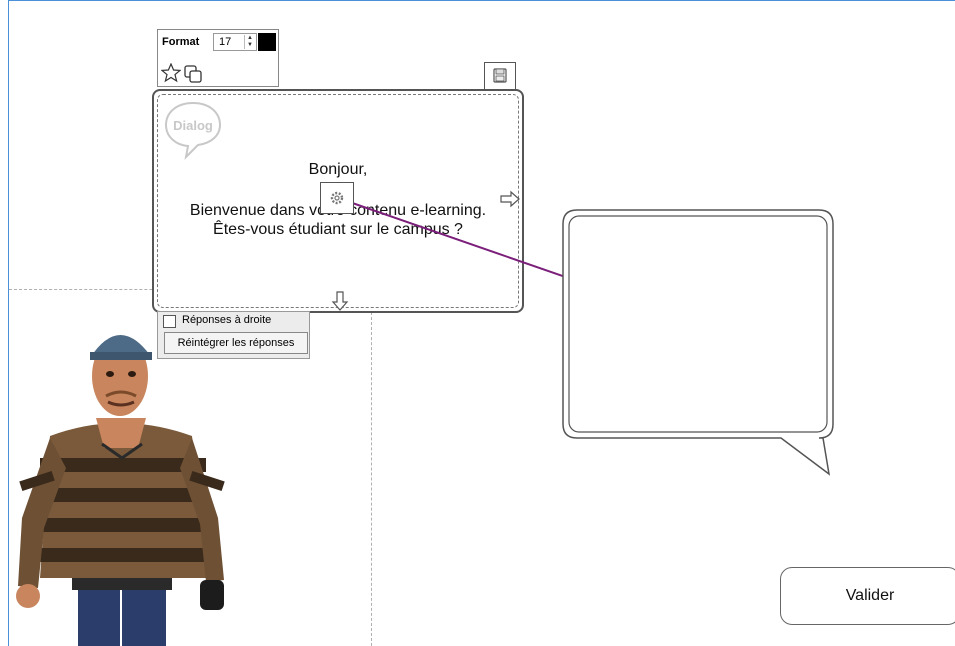 The width and height of the screenshot is (955, 646). What do you see at coordinates (4, 323) in the screenshot?
I see `window-left-border` at bounding box center [4, 323].